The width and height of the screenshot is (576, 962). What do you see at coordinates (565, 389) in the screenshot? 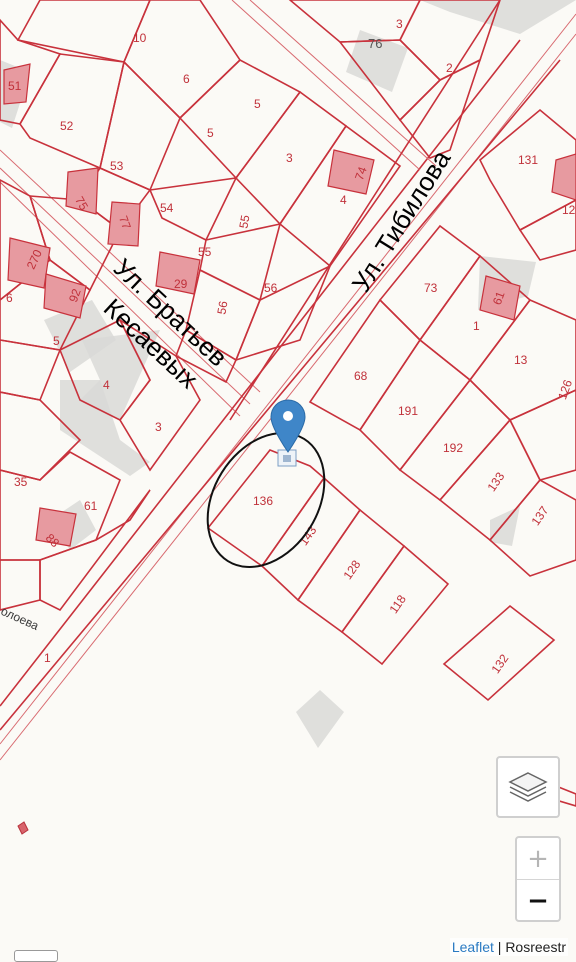
I see `plot-number: 126` at bounding box center [565, 389].